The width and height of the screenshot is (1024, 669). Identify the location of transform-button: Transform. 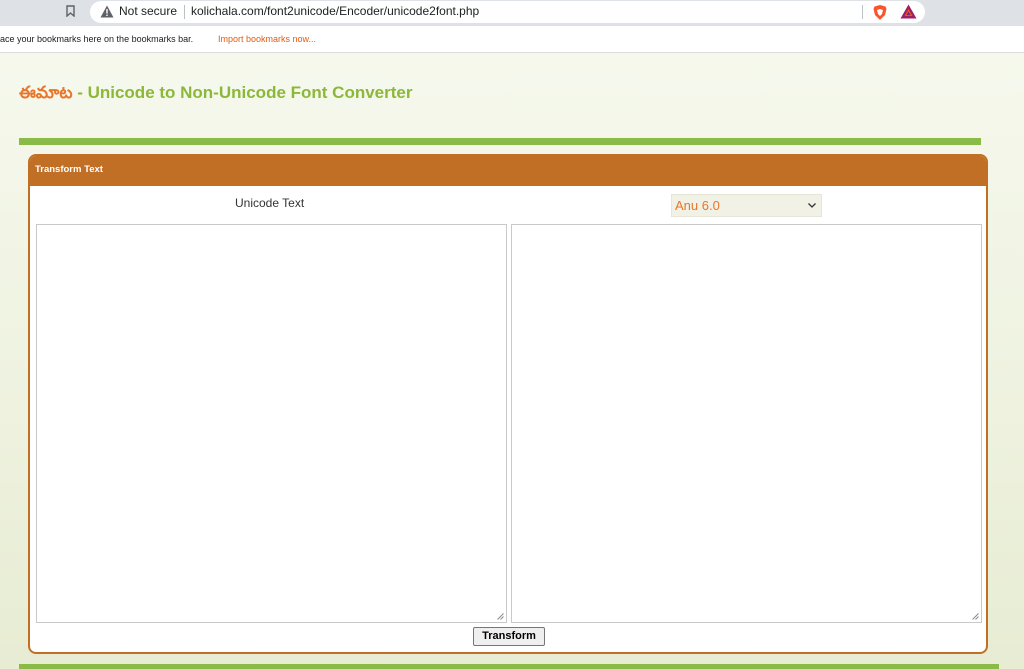
(509, 636).